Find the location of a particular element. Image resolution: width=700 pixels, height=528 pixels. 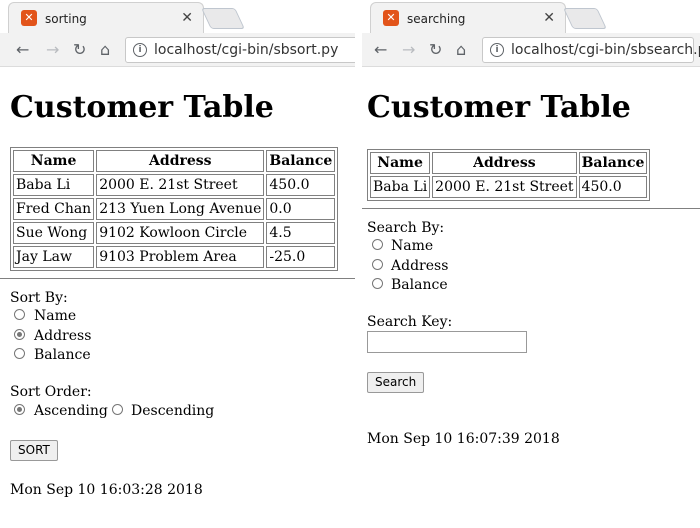

address-bar: i localhost/cgi-bin/sbsearch.py is located at coordinates (591, 50).